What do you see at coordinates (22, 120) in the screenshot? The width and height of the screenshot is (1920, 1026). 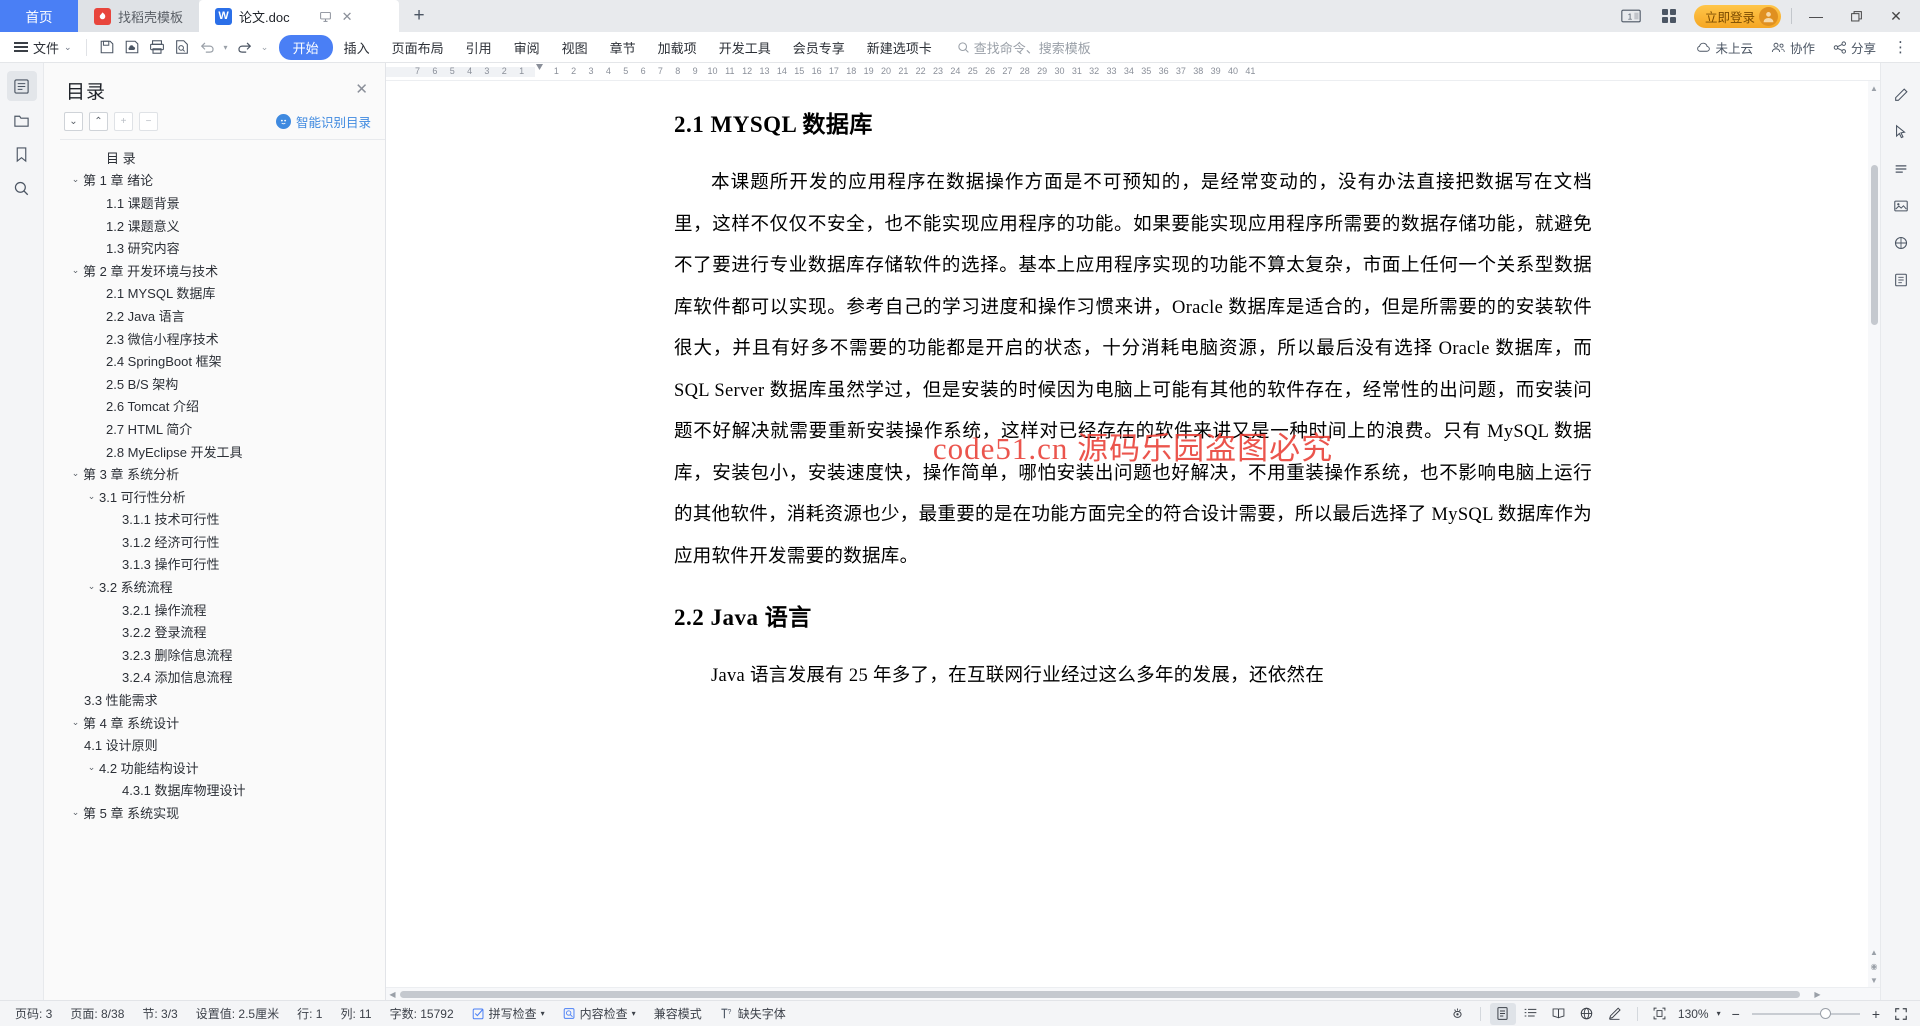 I see `rail-files-button` at bounding box center [22, 120].